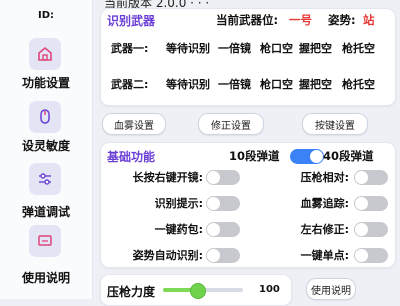 This screenshot has width=400, height=306. Describe the element at coordinates (369, 20) in the screenshot. I see `stance-value: 站` at that location.